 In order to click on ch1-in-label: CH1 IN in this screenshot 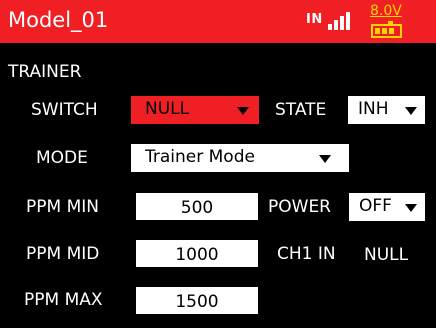, I will do `click(306, 254)`.